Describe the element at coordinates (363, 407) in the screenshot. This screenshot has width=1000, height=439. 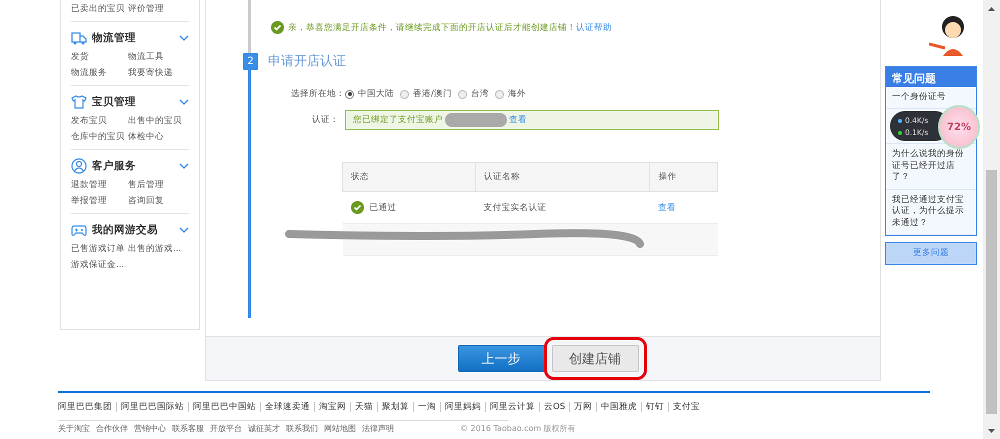
I see `footer-link: 天猫` at that location.